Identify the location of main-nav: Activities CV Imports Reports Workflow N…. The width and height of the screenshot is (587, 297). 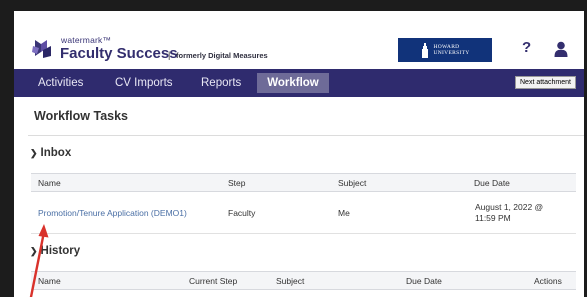
(299, 83).